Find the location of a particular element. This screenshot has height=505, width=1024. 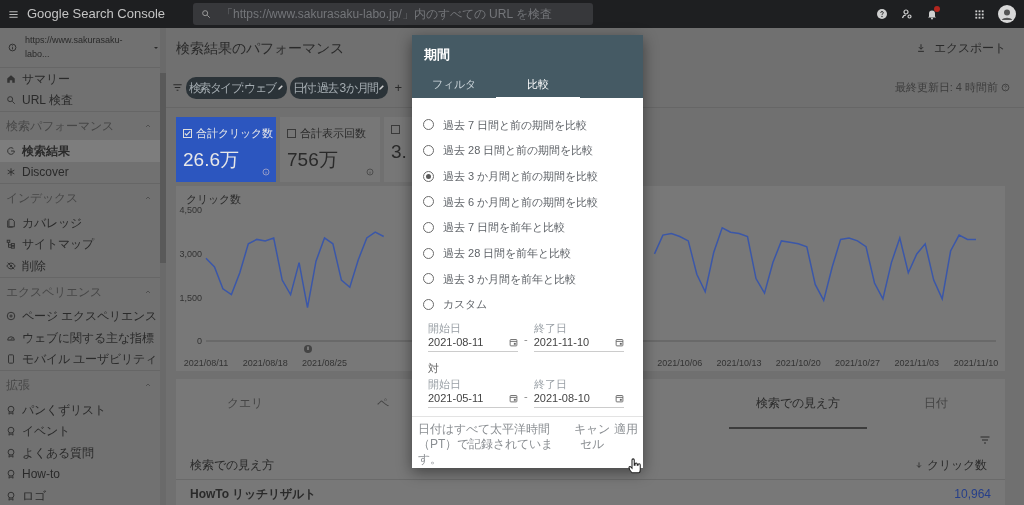

field-label: 開始日 is located at coordinates (444, 327).